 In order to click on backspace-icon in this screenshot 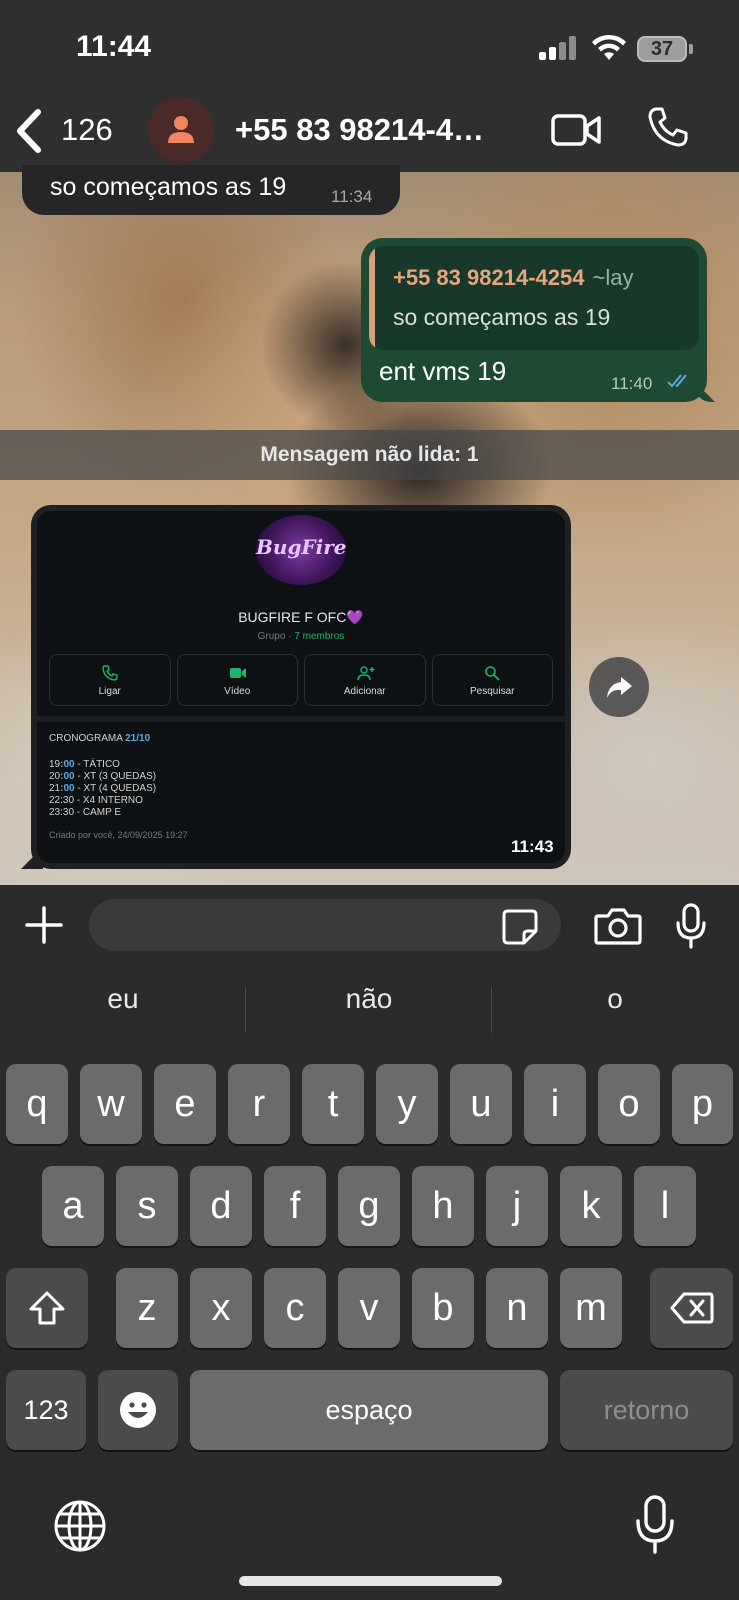, I will do `click(691, 1308)`.